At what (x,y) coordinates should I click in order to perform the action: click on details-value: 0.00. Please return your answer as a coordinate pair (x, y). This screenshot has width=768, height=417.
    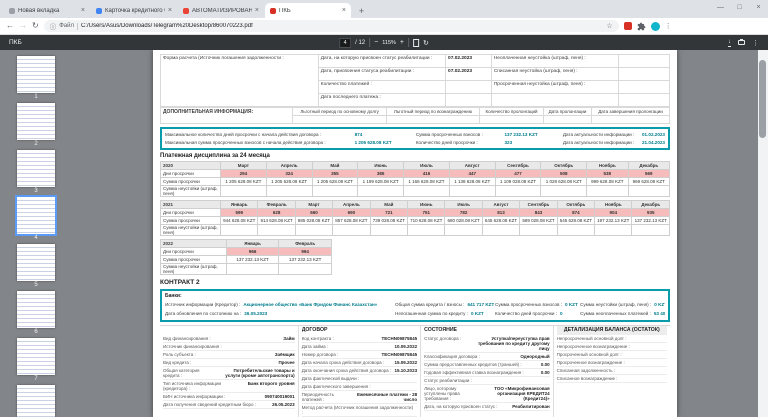
    Looking at the image, I should click on (545, 372).